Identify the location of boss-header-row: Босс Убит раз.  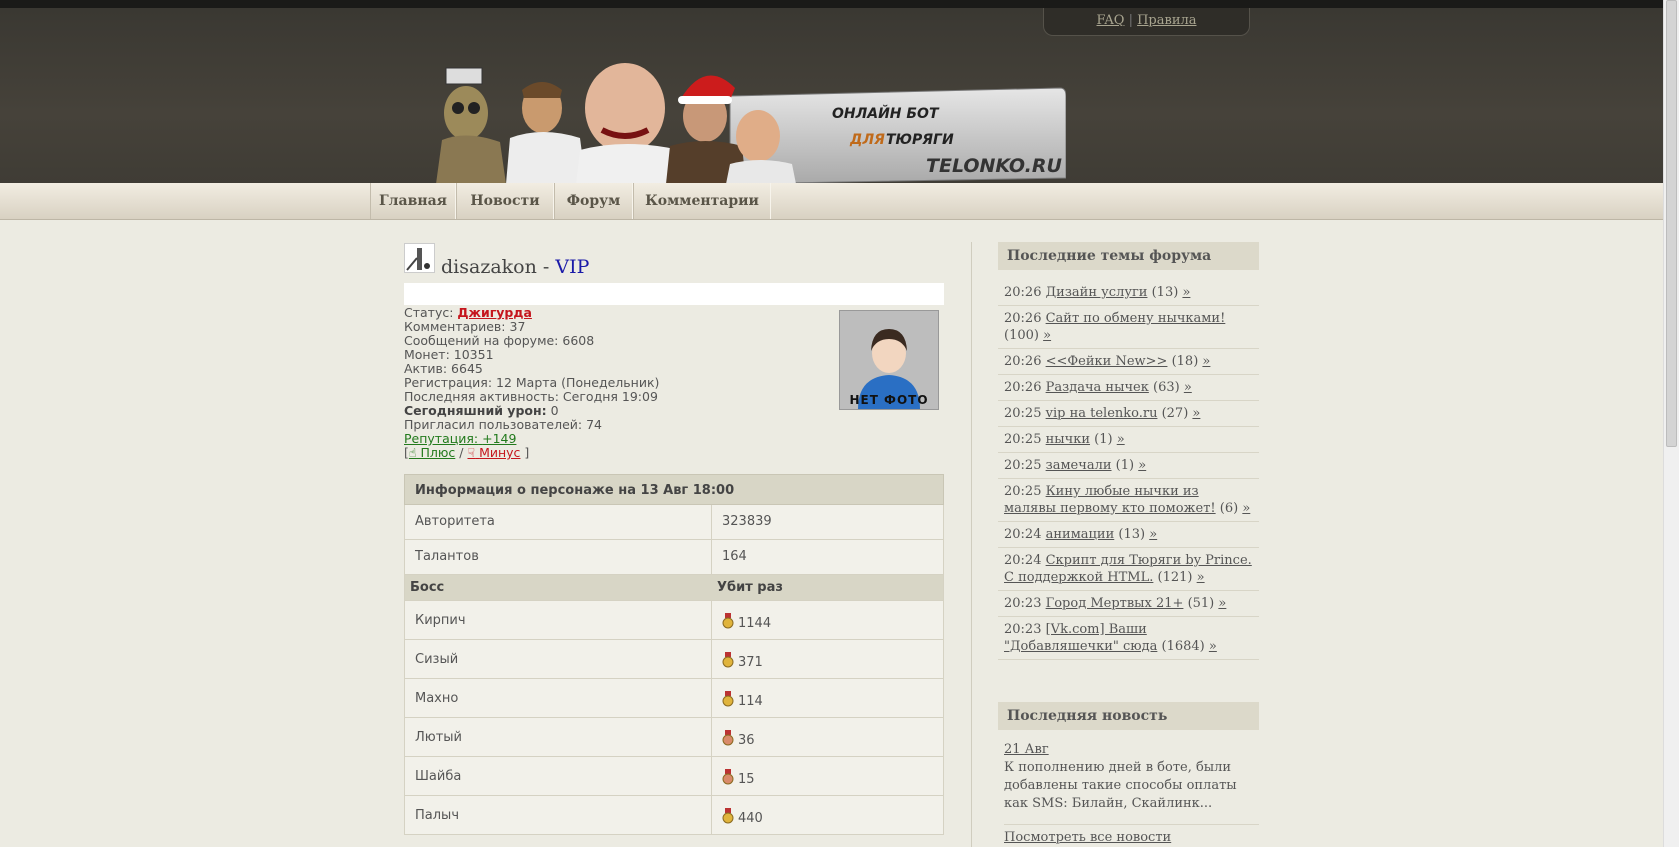
(674, 588).